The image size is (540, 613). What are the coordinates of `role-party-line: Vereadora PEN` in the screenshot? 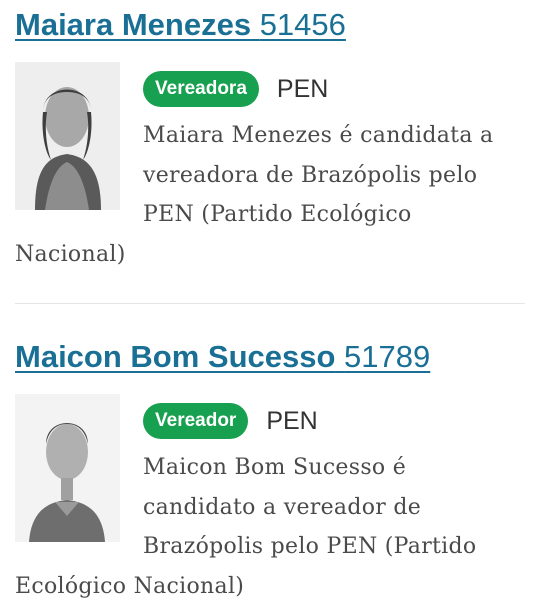 It's located at (334, 89).